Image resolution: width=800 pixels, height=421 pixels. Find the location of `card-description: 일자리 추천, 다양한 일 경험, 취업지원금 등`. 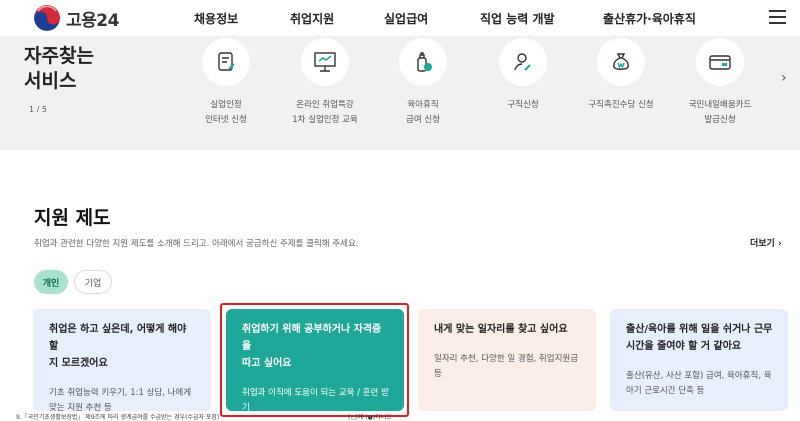

card-description: 일자리 추천, 다양한 일 경험, 취업지원금 등 is located at coordinates (506, 366).